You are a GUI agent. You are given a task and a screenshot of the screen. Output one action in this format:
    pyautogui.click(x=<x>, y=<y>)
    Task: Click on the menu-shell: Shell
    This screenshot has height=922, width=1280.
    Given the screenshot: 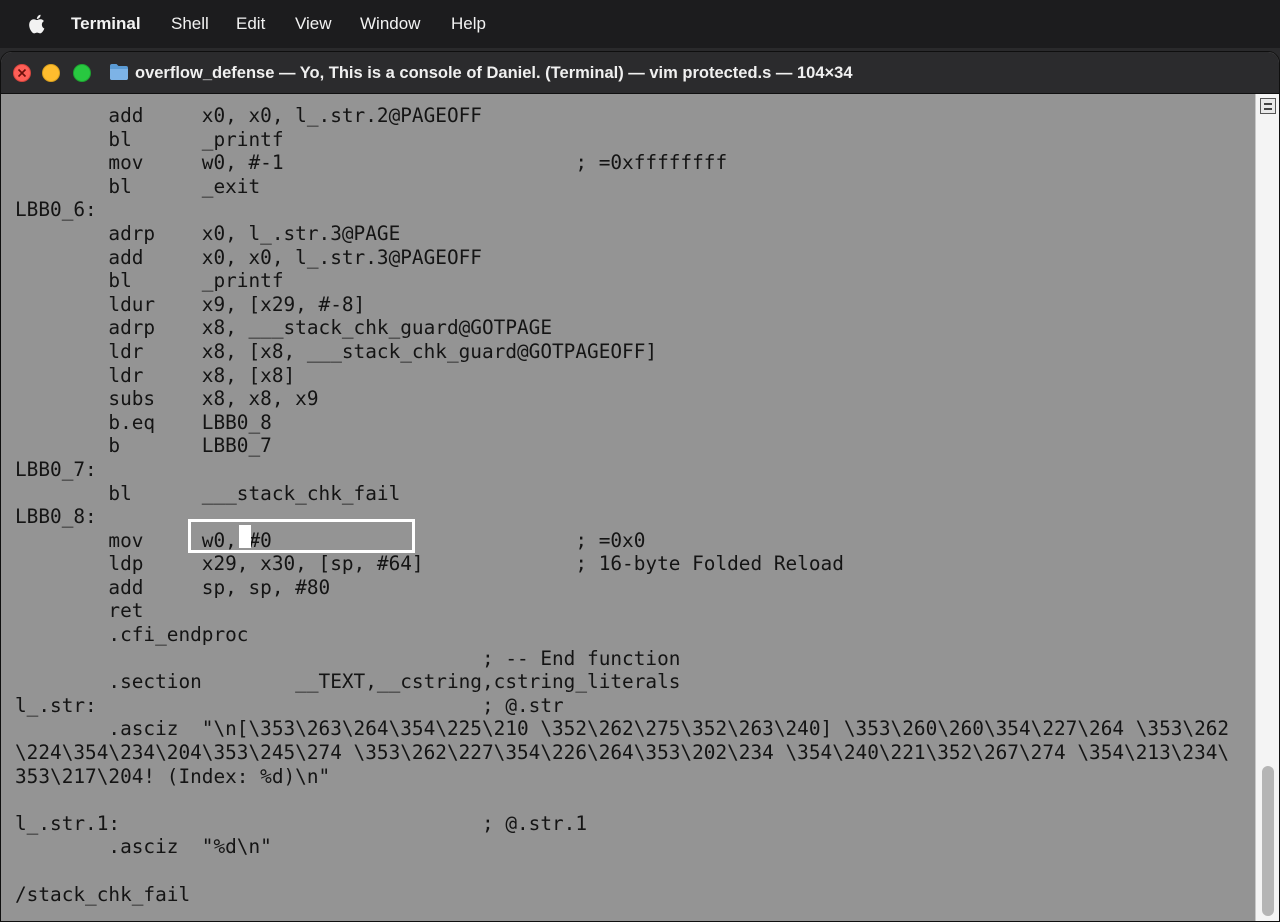 What is the action you would take?
    pyautogui.click(x=190, y=24)
    